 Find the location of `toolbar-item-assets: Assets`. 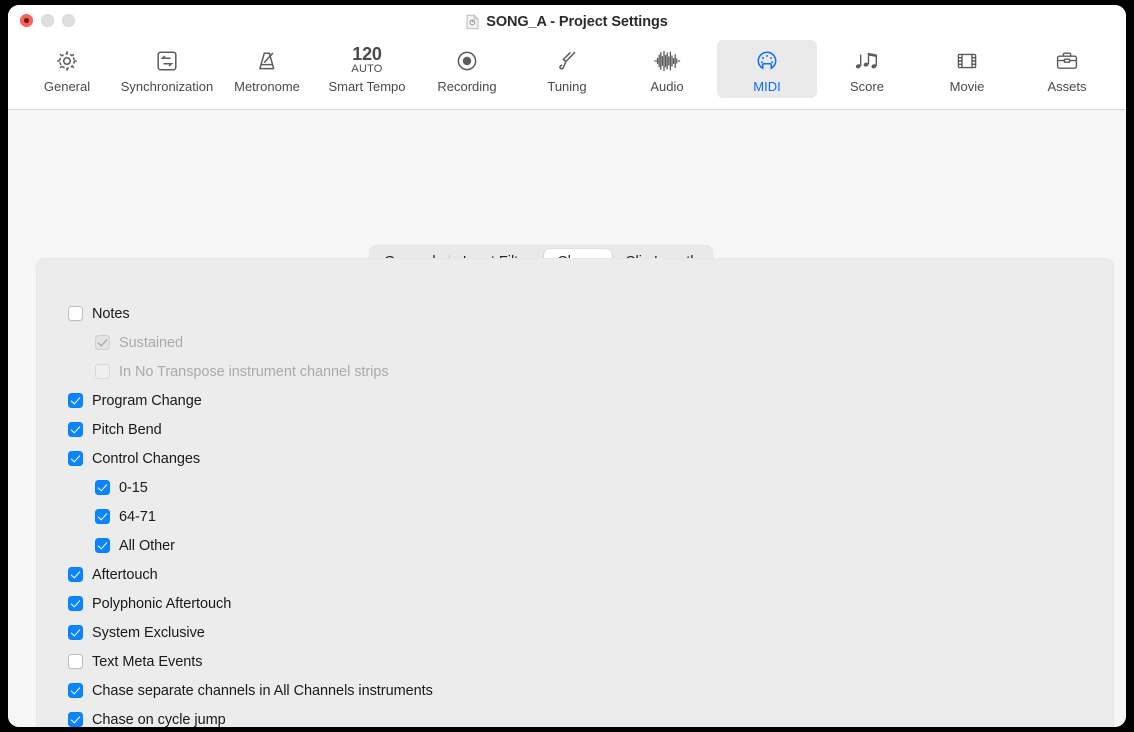

toolbar-item-assets: Assets is located at coordinates (1067, 69).